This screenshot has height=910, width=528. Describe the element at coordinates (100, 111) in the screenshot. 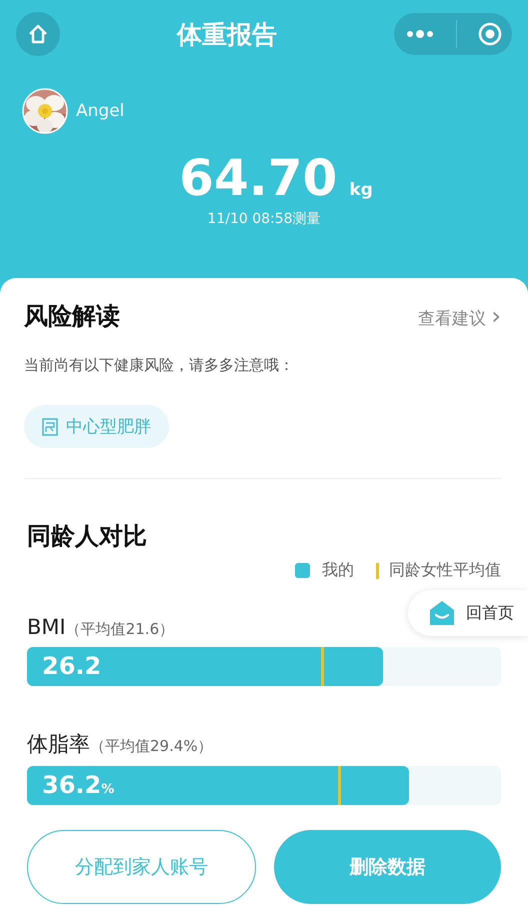

I see `user-name: Angel` at that location.